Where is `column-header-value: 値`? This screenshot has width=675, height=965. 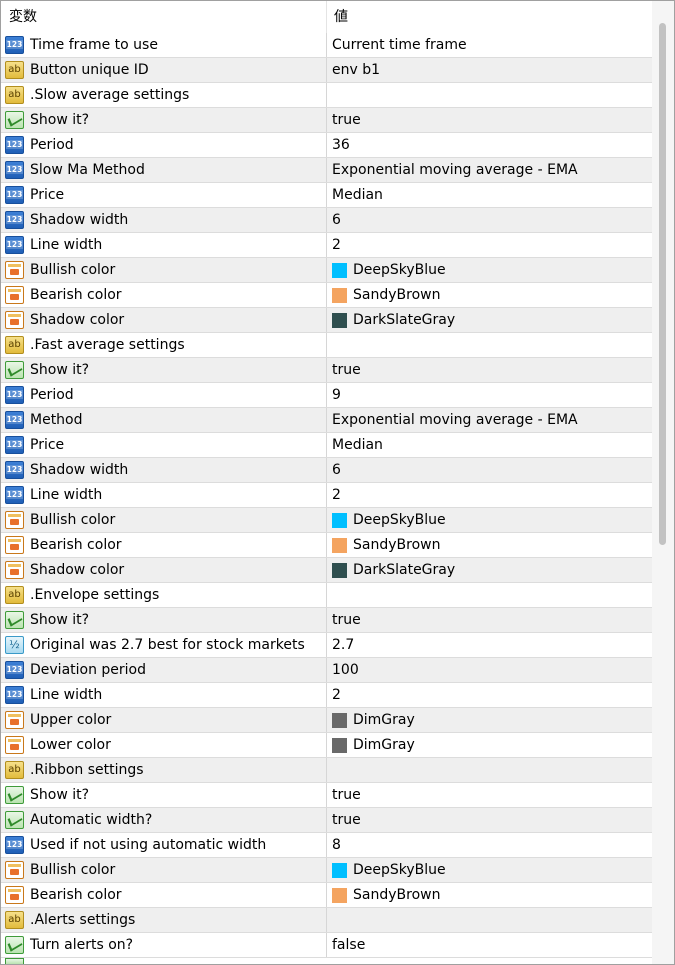
column-header-value: 値 is located at coordinates (490, 17).